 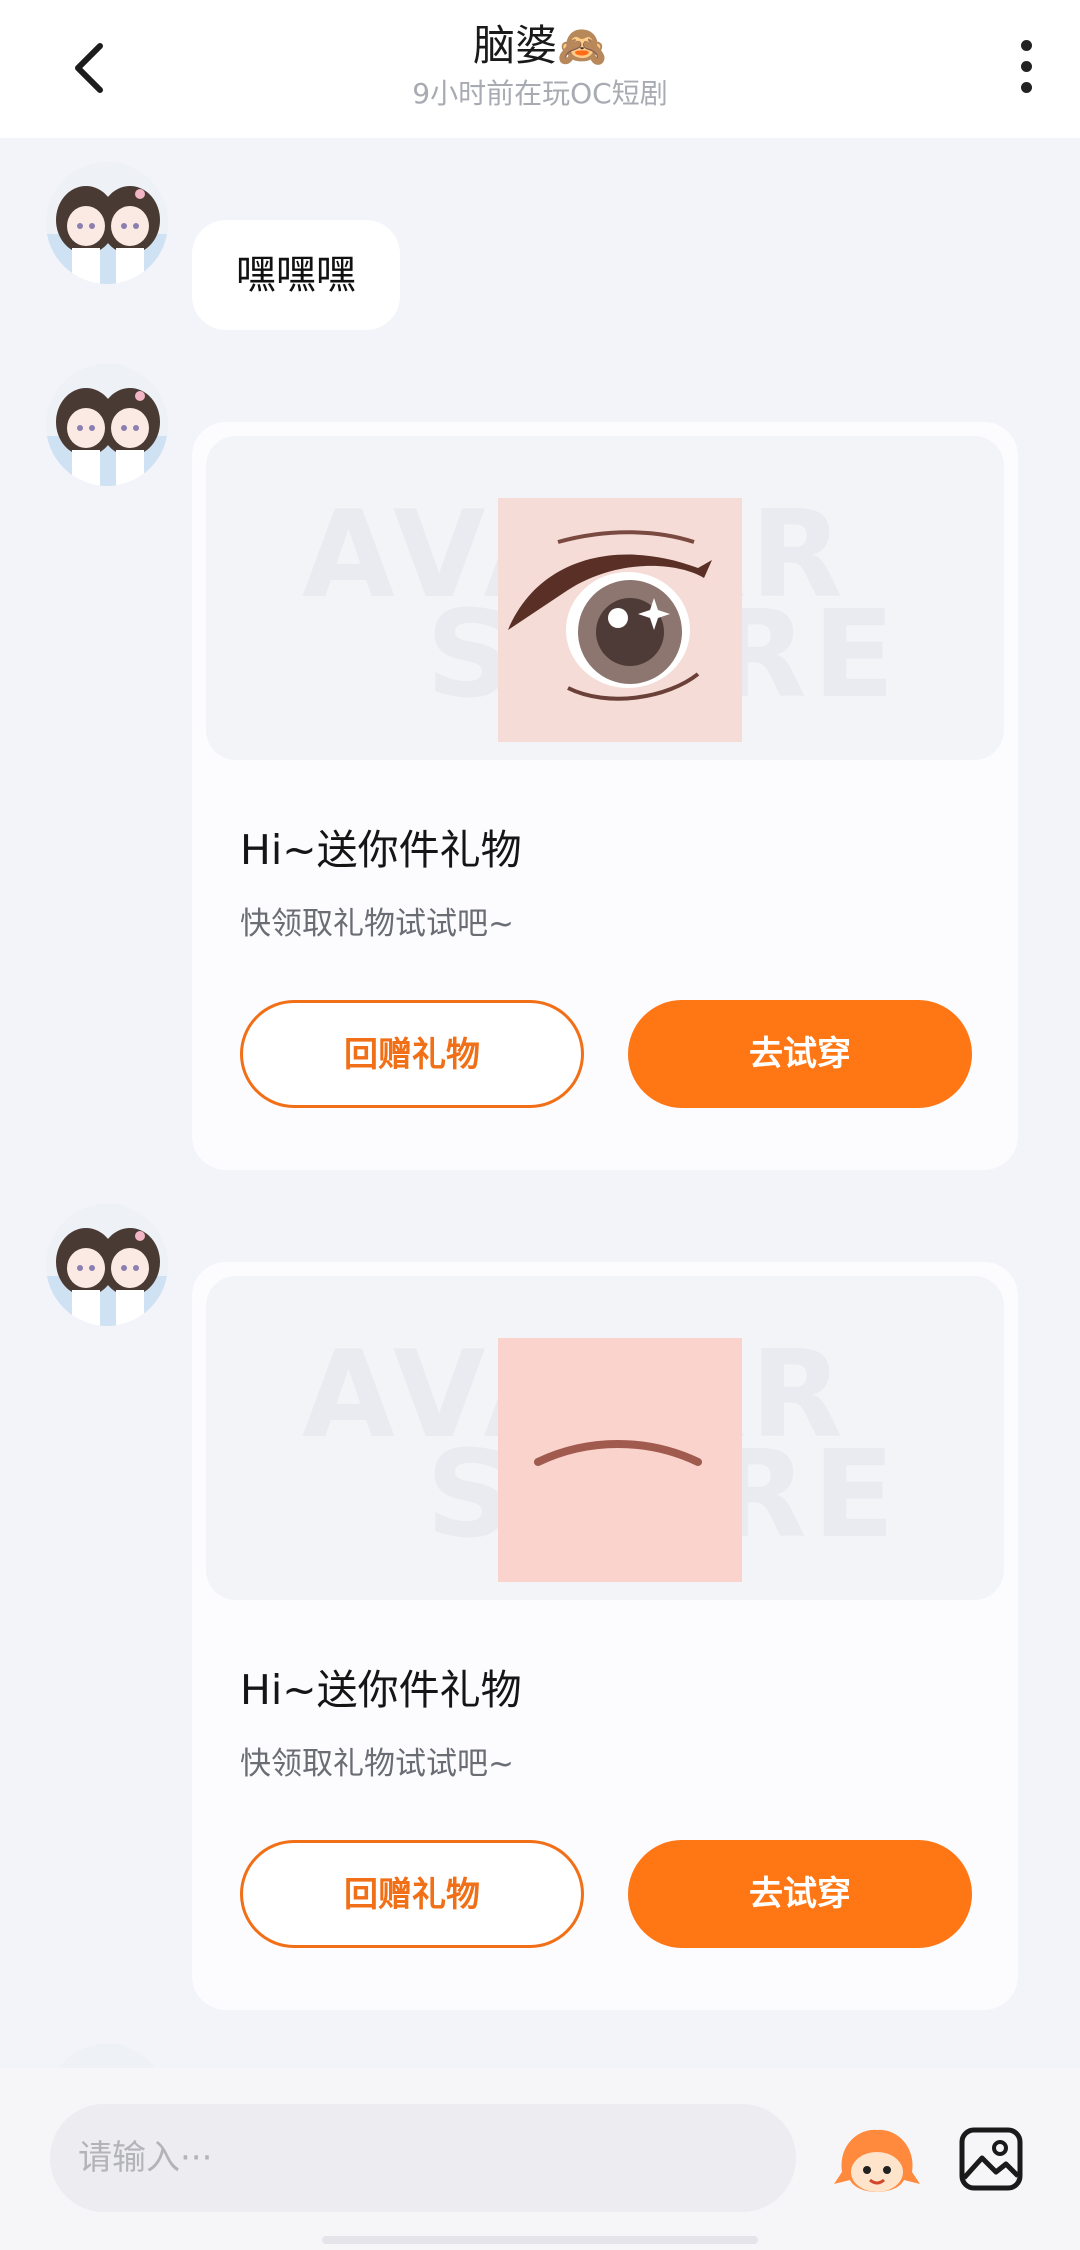 I want to click on text-message-bubble: 嘿嘿嘿, so click(x=296, y=275).